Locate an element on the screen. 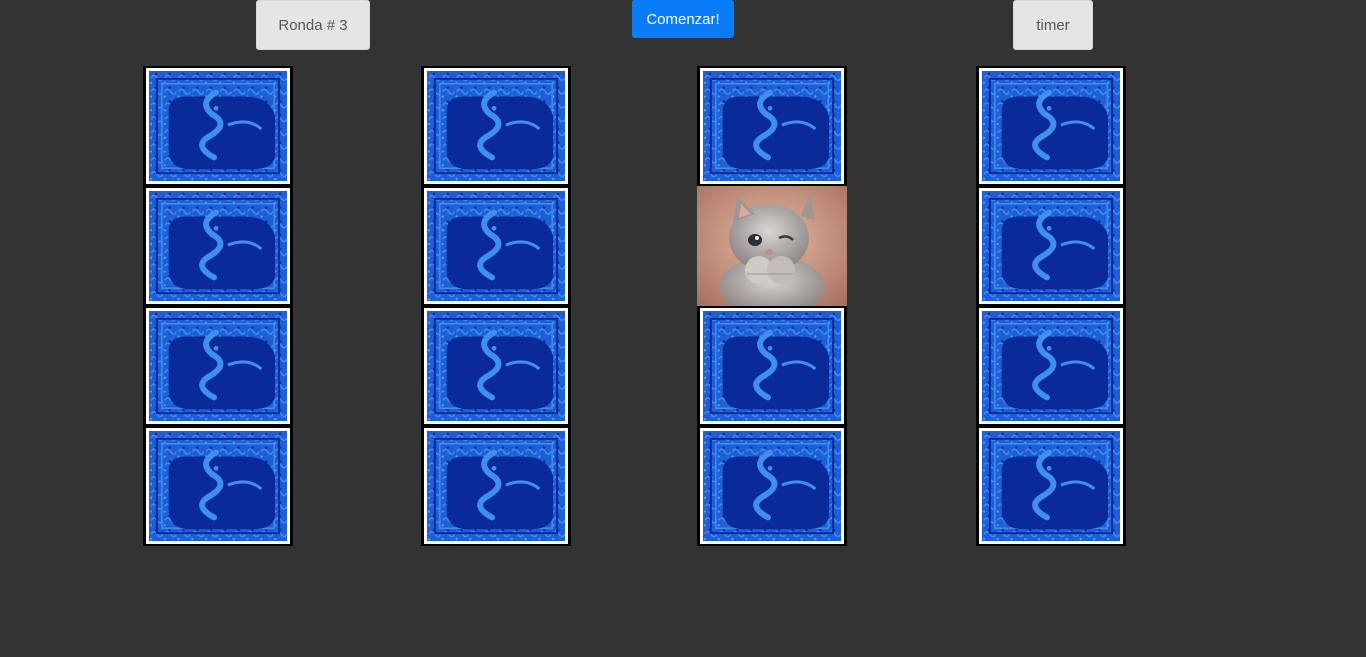  kitten-photo-icon is located at coordinates (772, 246).